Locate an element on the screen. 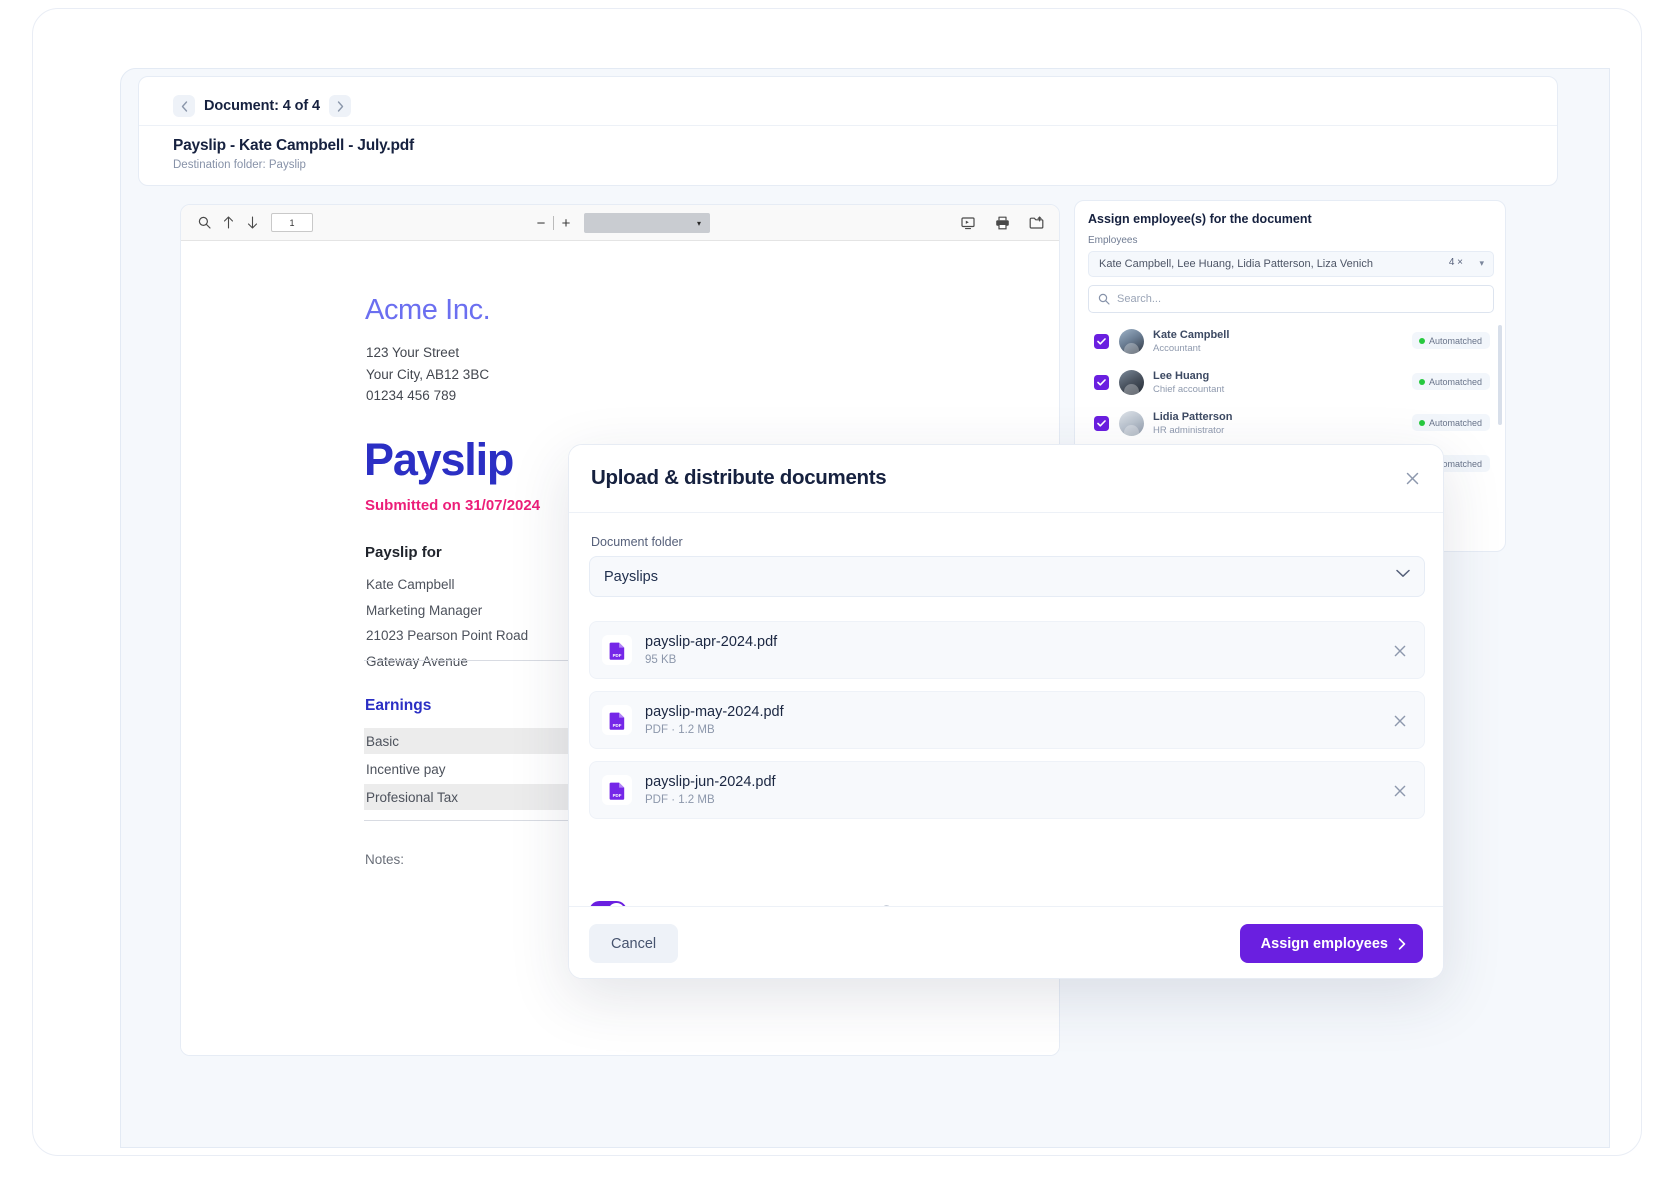 This screenshot has height=1201, width=1674. zoom-in-button: + is located at coordinates (566, 223).